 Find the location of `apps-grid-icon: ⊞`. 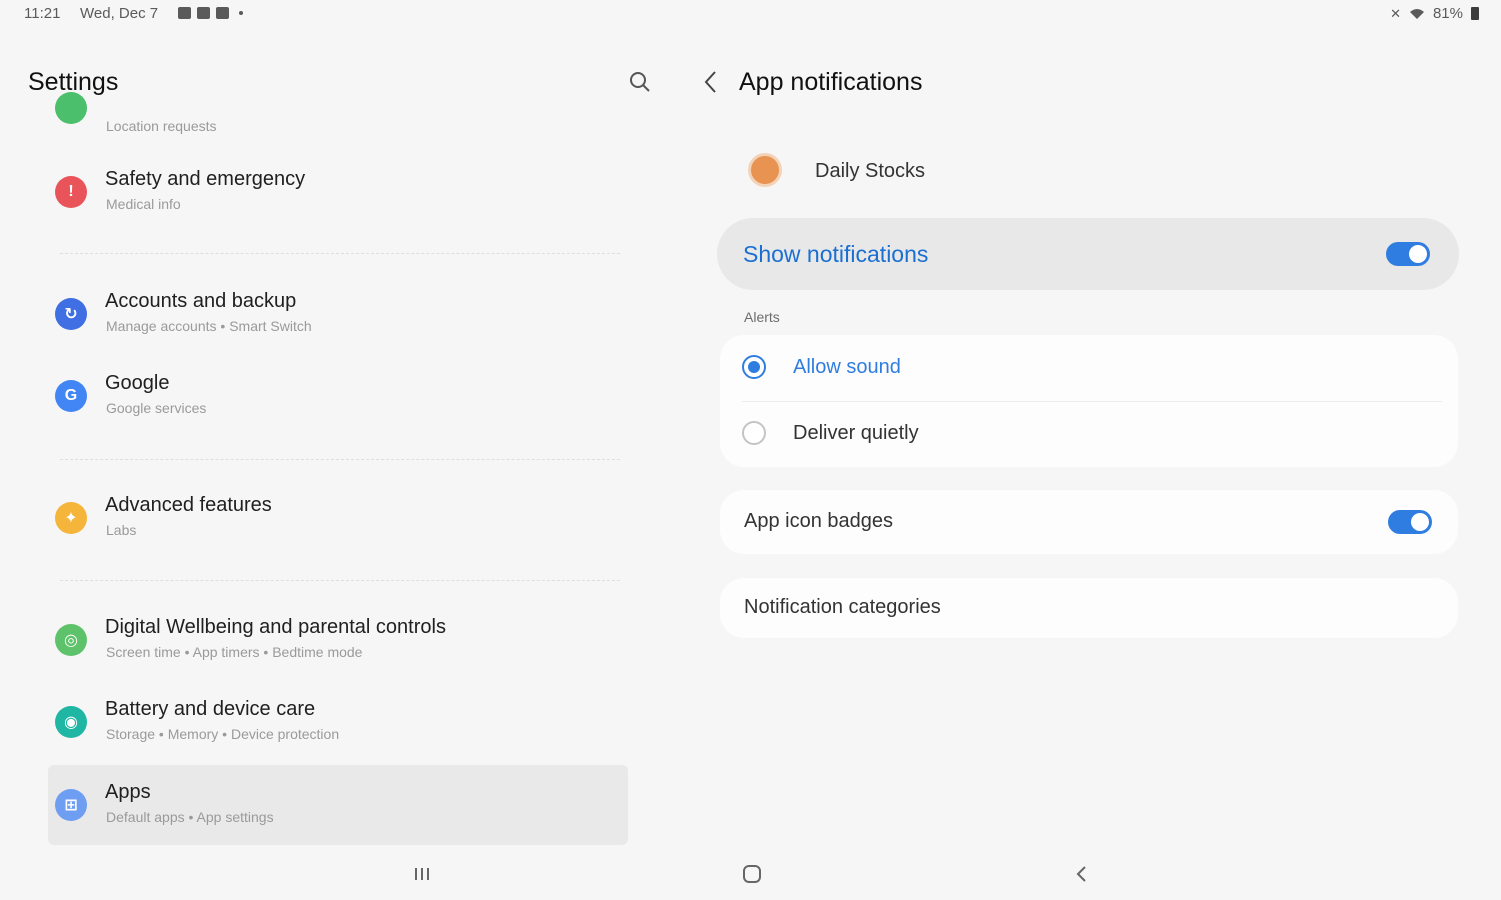

apps-grid-icon: ⊞ is located at coordinates (71, 805).